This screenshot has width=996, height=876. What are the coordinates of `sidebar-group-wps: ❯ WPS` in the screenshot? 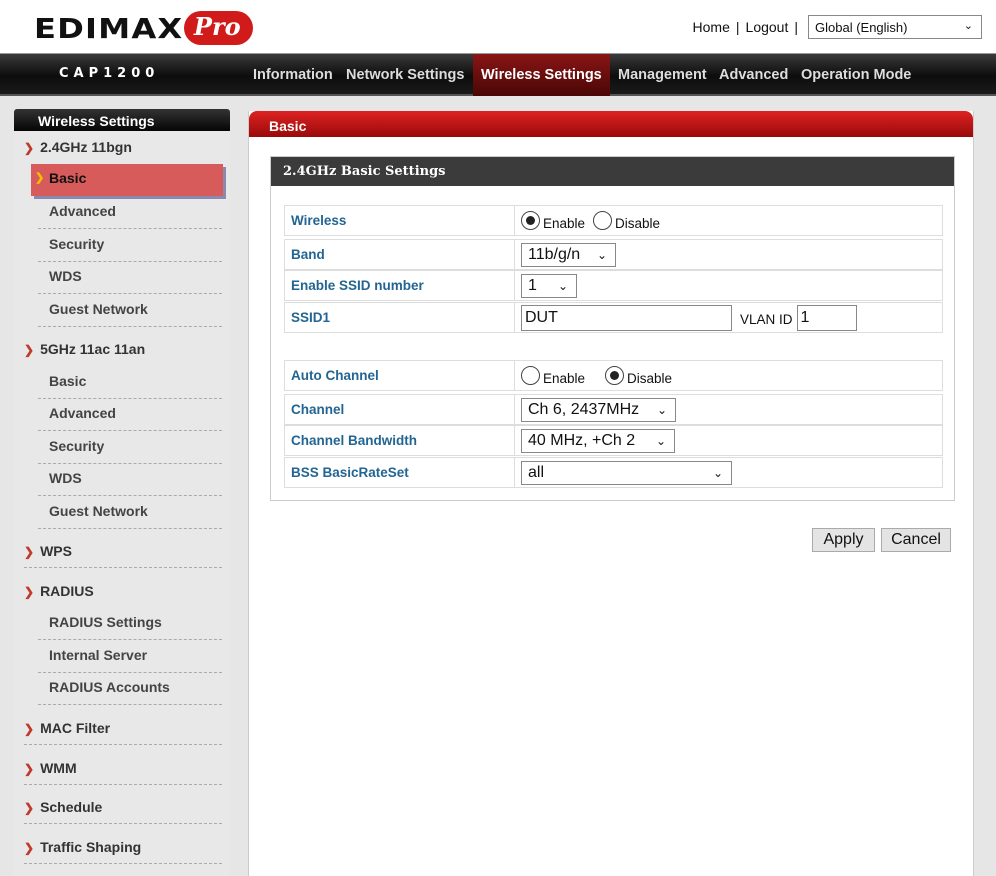 It's located at (123, 551).